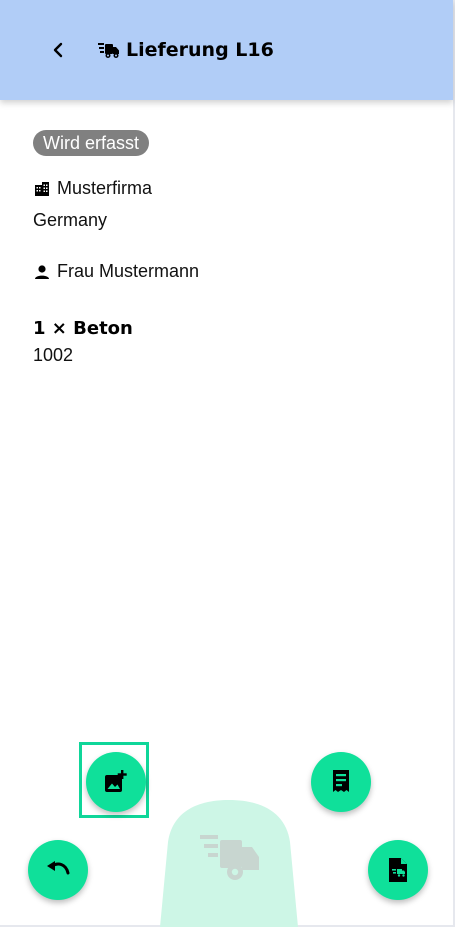 Image resolution: width=455 pixels, height=932 pixels. I want to click on status-badge: Wird erfasst, so click(91, 143).